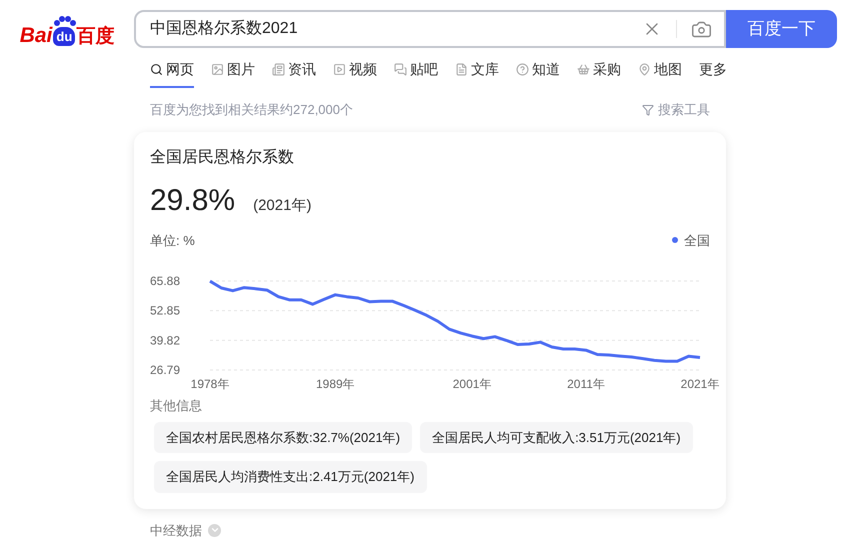 The height and width of the screenshot is (551, 867). Describe the element at coordinates (217, 69) in the screenshot. I see `image-icon` at that location.